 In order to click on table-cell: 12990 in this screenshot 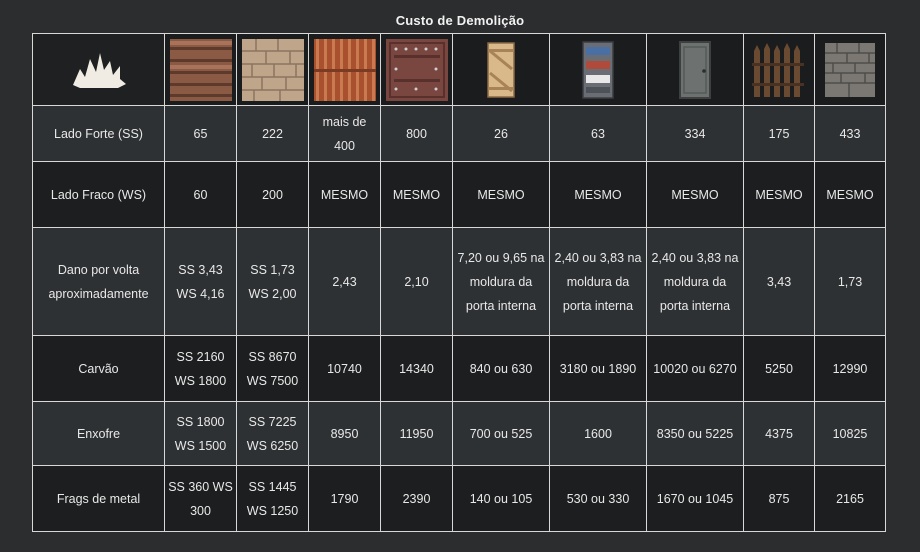, I will do `click(850, 368)`.